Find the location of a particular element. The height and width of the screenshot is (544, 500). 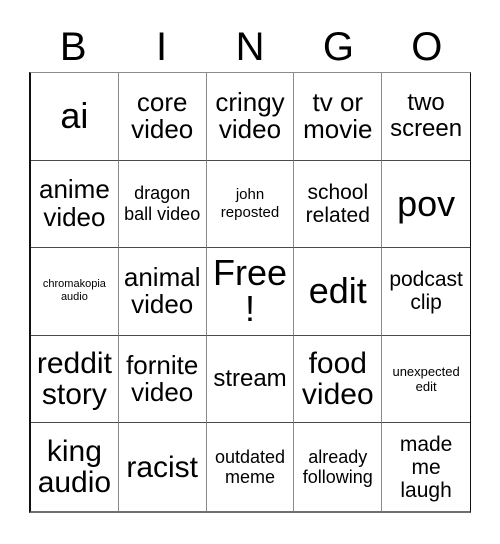

bingo-cell-label: Free! is located at coordinates (249, 290).